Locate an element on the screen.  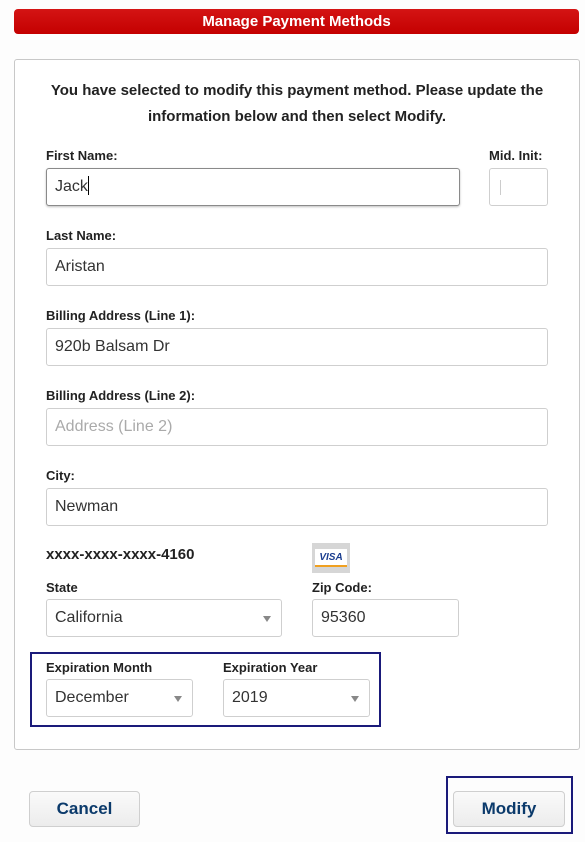
mid-init-input is located at coordinates (518, 187).